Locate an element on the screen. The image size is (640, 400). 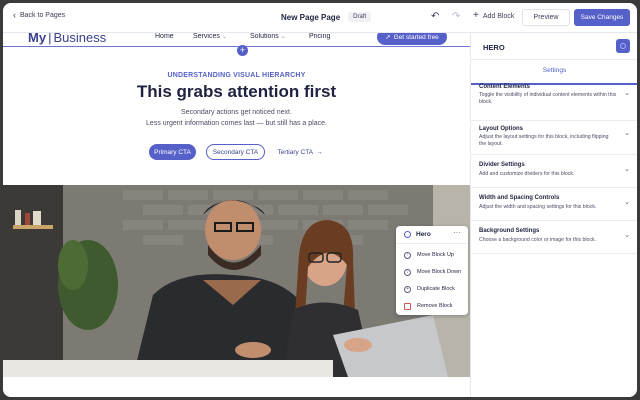
section-title: Content Elements is located at coordinates (505, 87).